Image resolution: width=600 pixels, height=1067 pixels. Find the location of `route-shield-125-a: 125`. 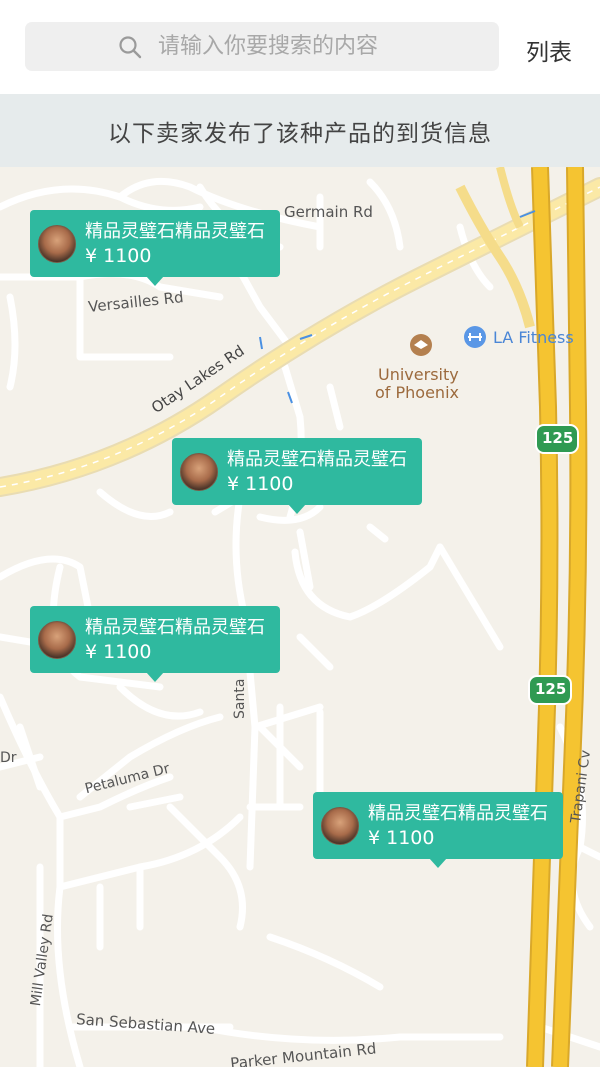

route-shield-125-a: 125 is located at coordinates (558, 438).